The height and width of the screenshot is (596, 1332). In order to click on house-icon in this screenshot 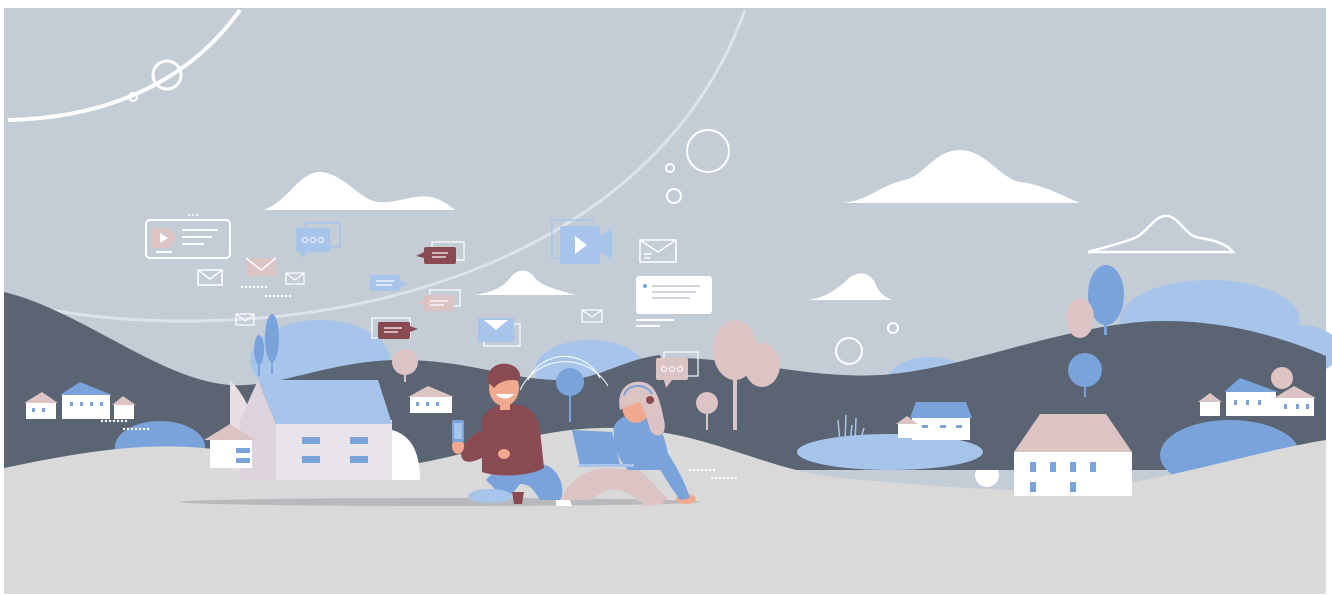, I will do `click(1073, 455)`.